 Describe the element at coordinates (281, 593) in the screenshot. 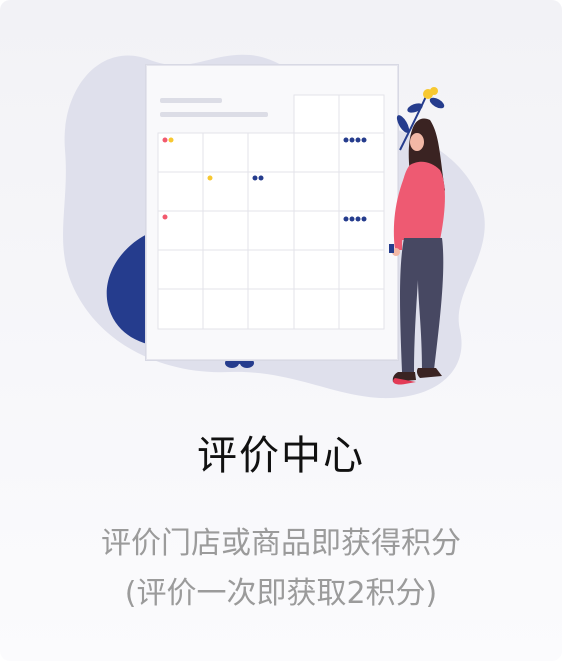

I see `description-line-2: (评价一次即获取2积分)` at that location.